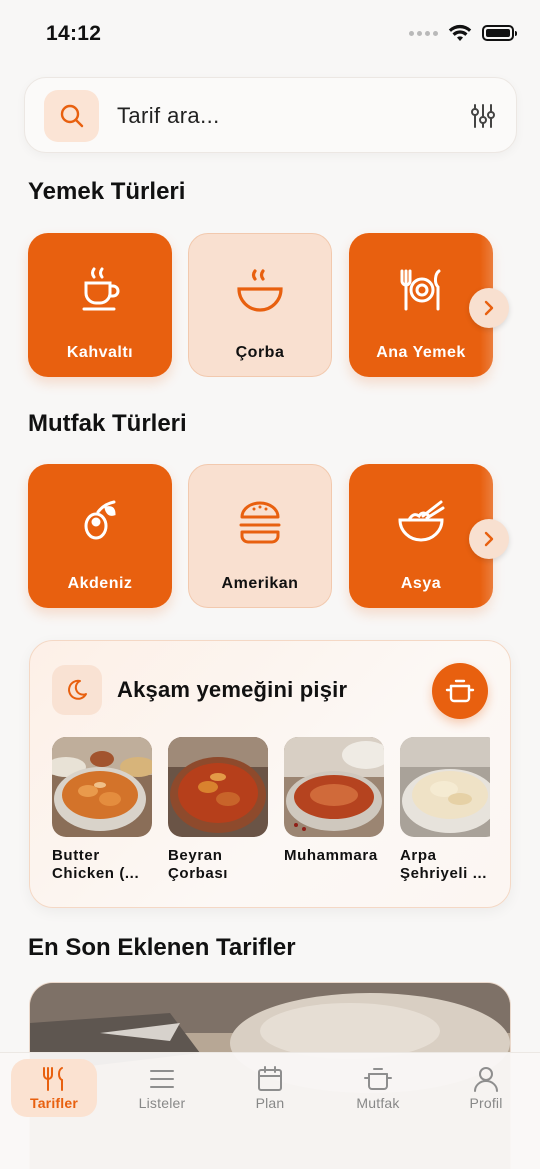 Image resolution: width=540 pixels, height=1169 pixels. I want to click on category-label: Kahvaltı, so click(100, 352).